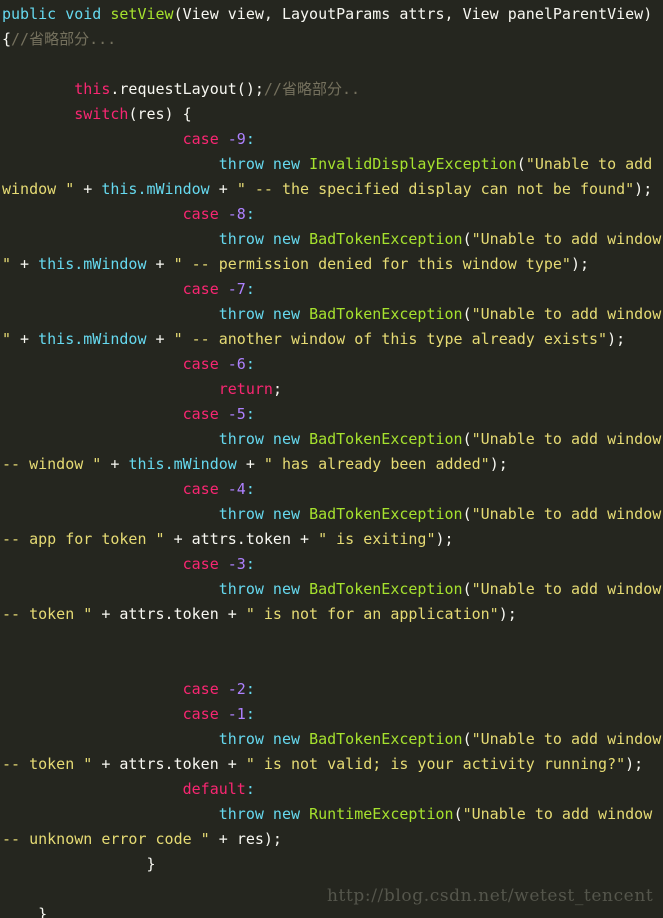 The height and width of the screenshot is (918, 663). What do you see at coordinates (25, 911) in the screenshot?
I see `code-token: }` at bounding box center [25, 911].